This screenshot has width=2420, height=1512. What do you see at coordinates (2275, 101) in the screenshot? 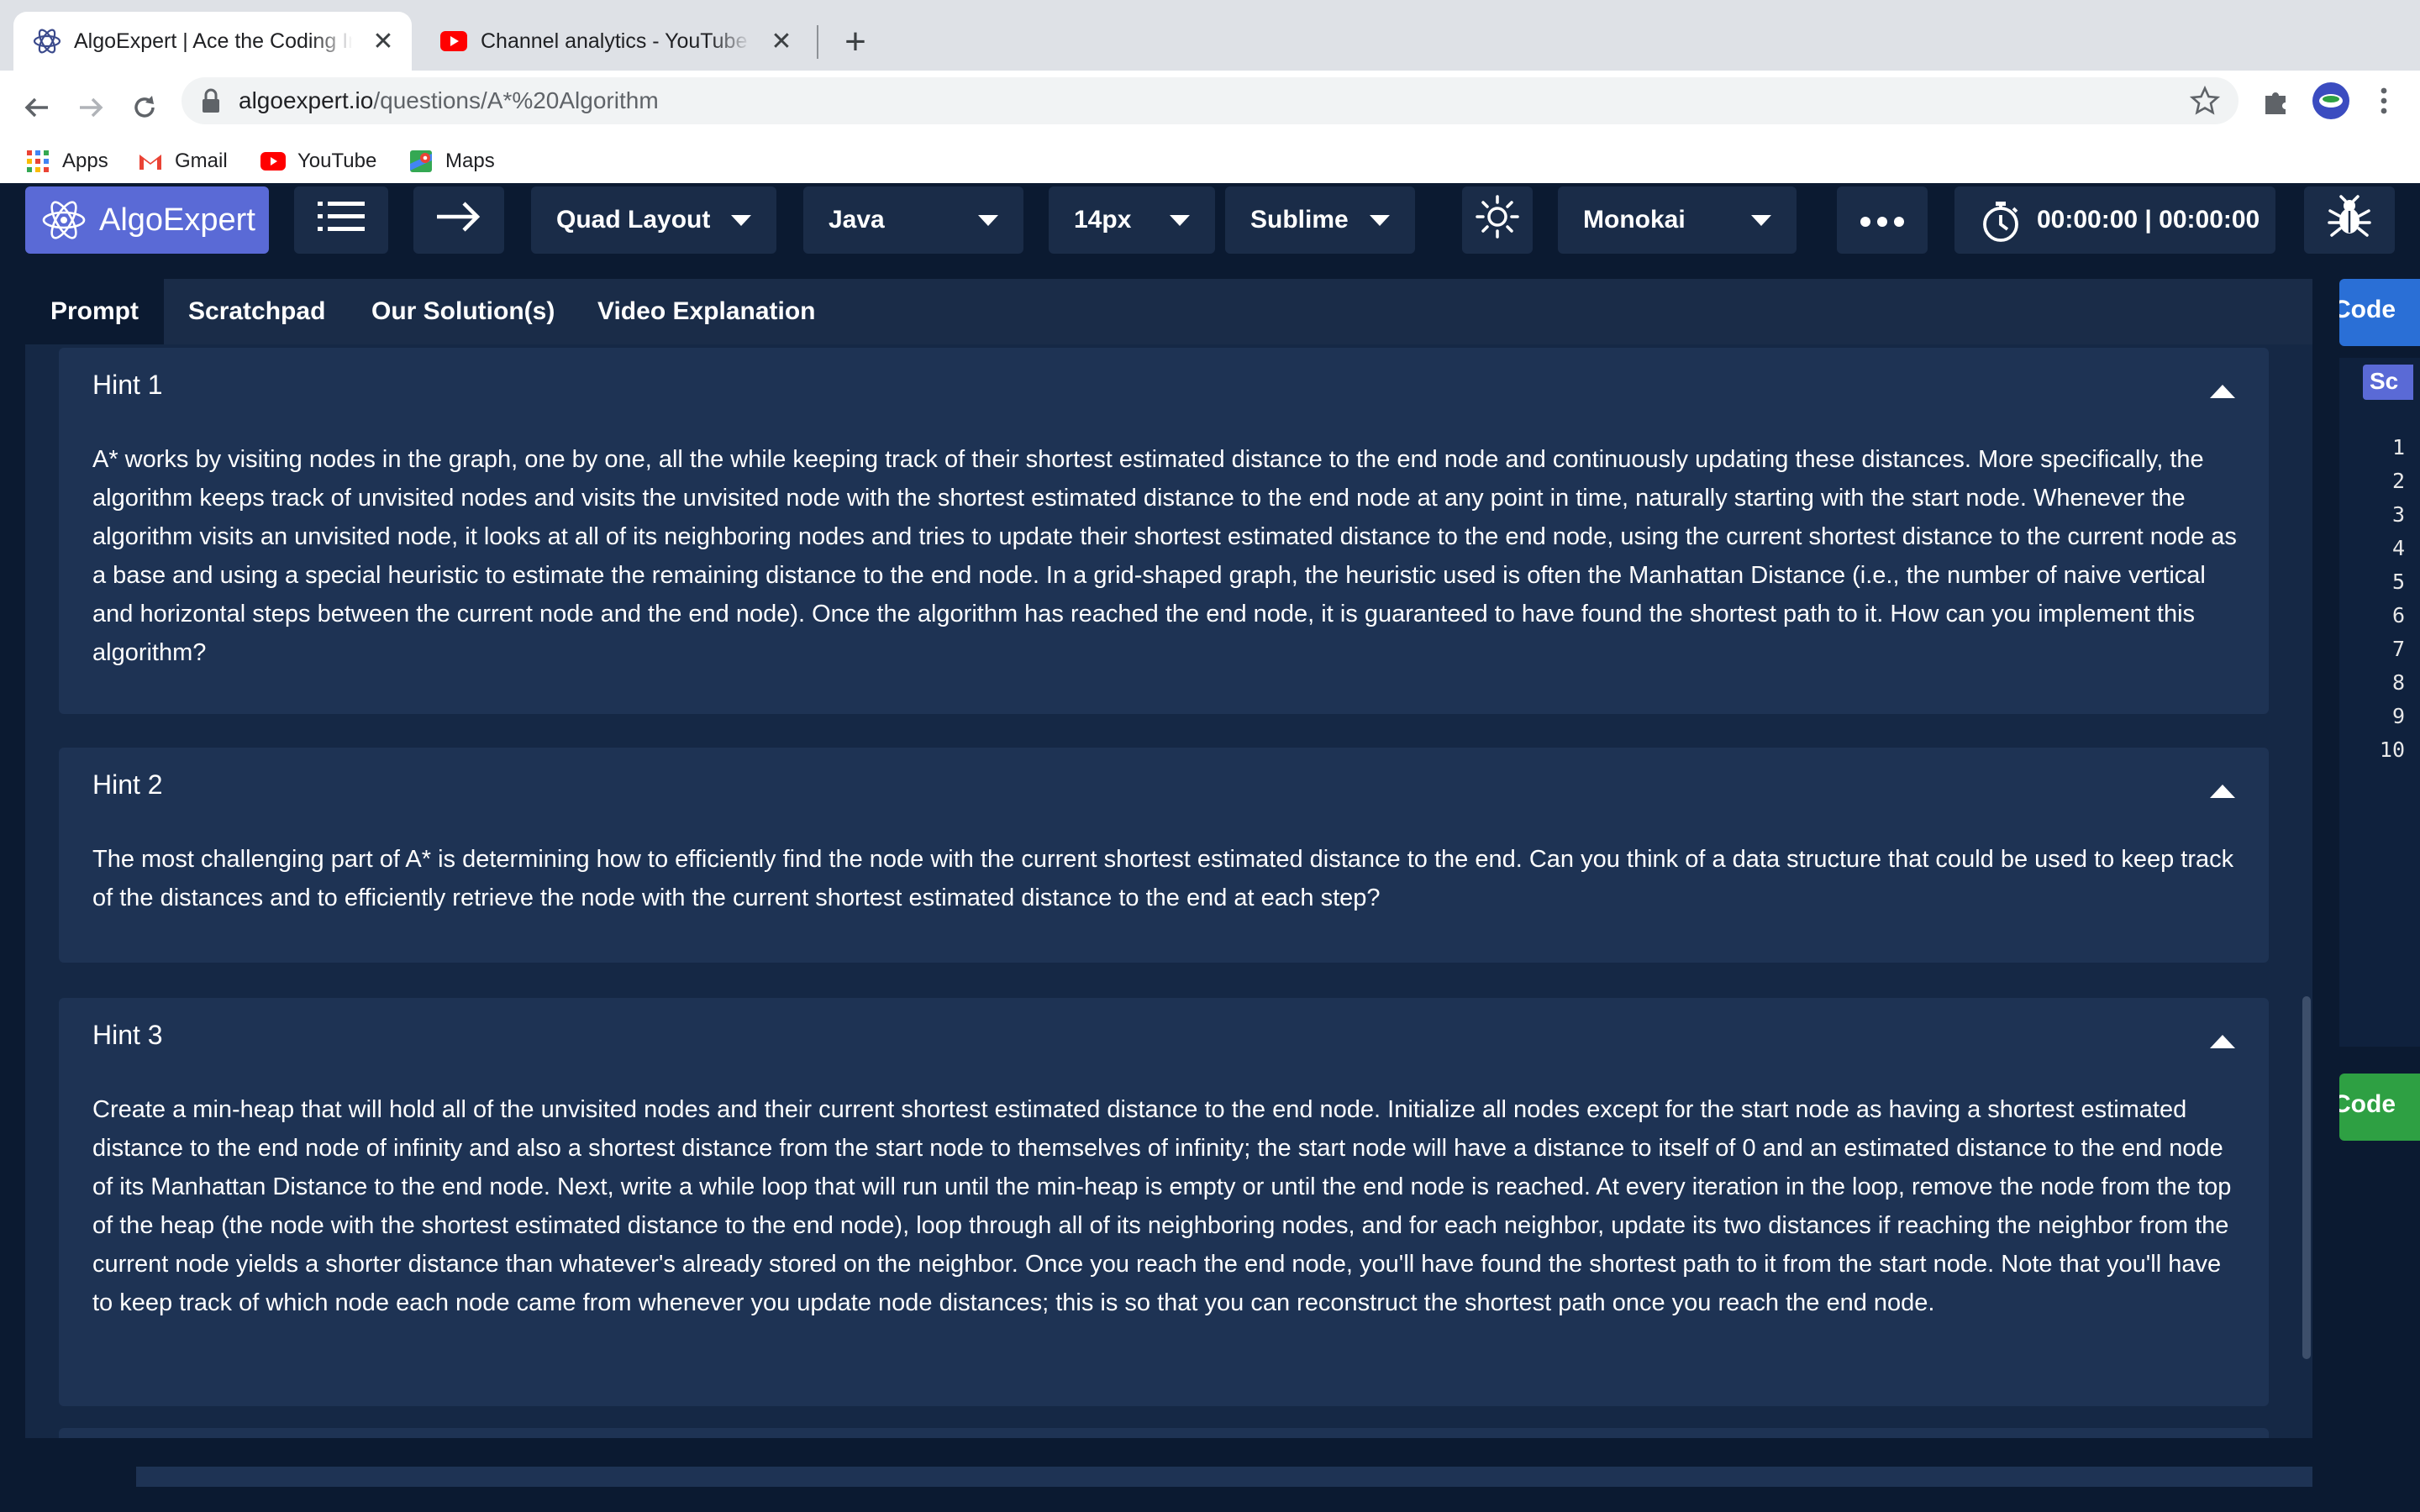
I see `extensions-puzzle-icon` at bounding box center [2275, 101].